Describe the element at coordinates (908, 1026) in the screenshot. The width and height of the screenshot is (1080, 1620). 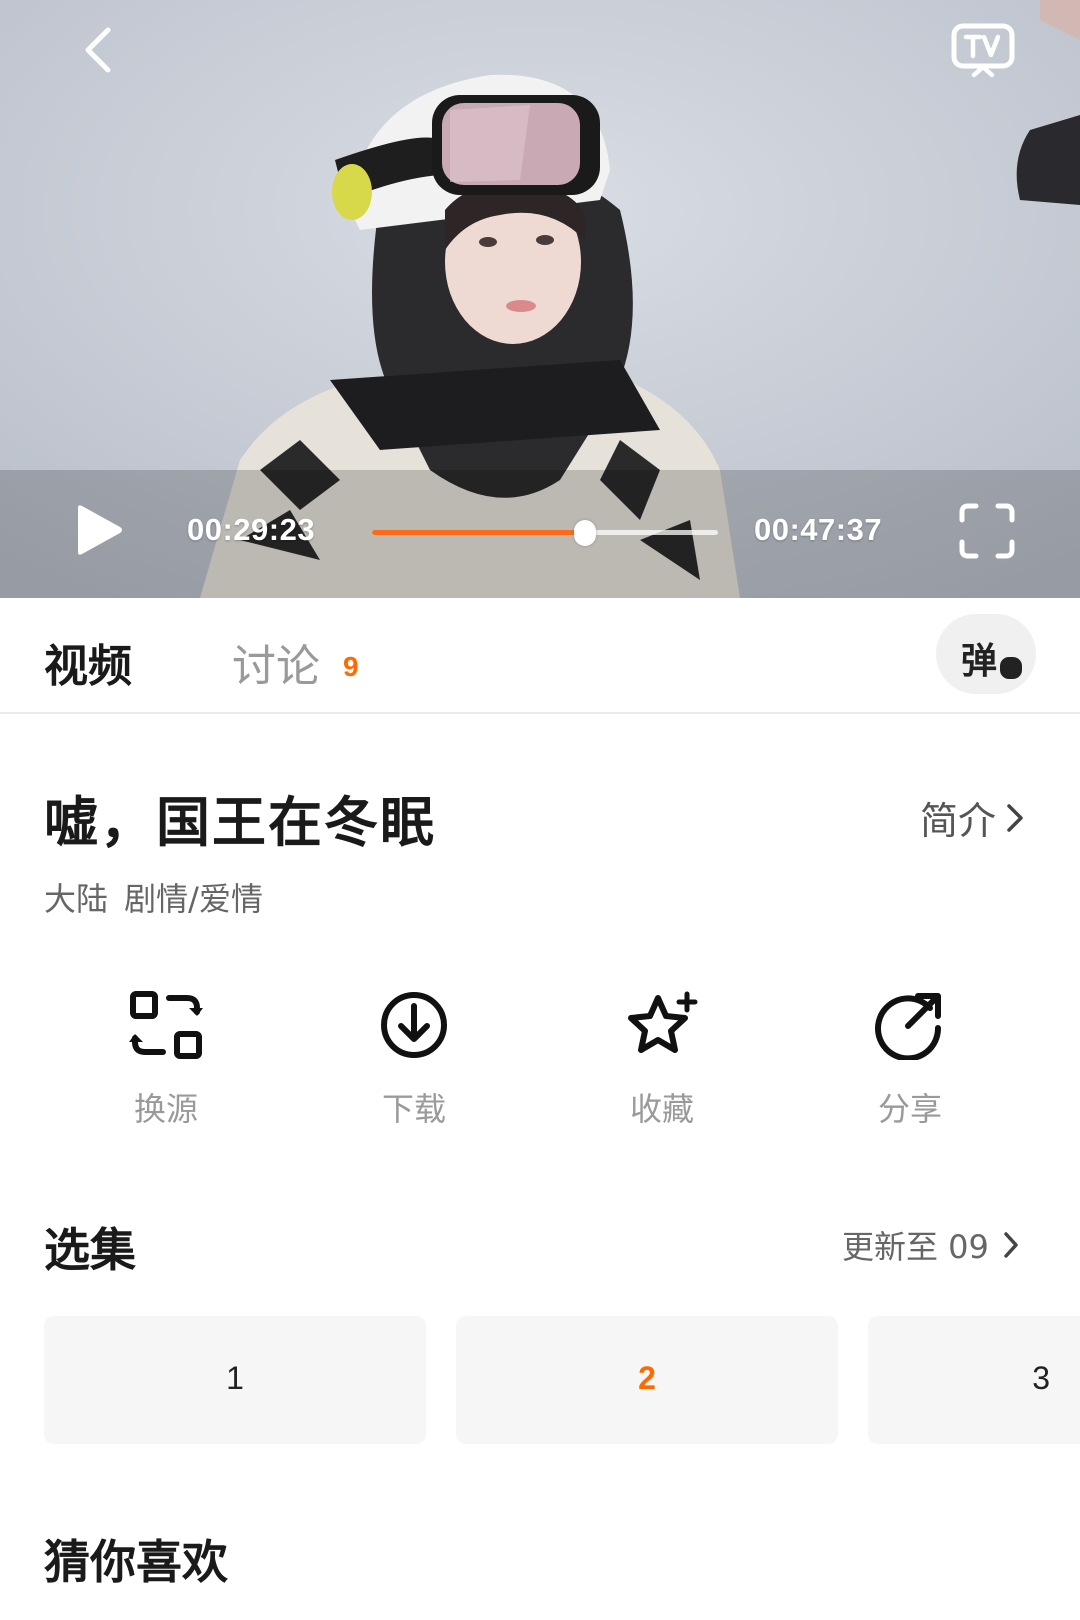
I see `share-icon` at that location.